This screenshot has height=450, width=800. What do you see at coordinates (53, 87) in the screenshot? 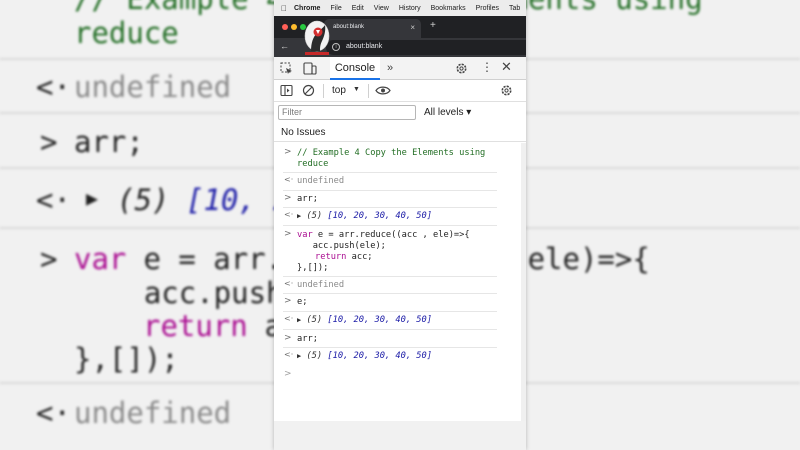
I see `bg-result-arrow: <·` at bounding box center [53, 87].